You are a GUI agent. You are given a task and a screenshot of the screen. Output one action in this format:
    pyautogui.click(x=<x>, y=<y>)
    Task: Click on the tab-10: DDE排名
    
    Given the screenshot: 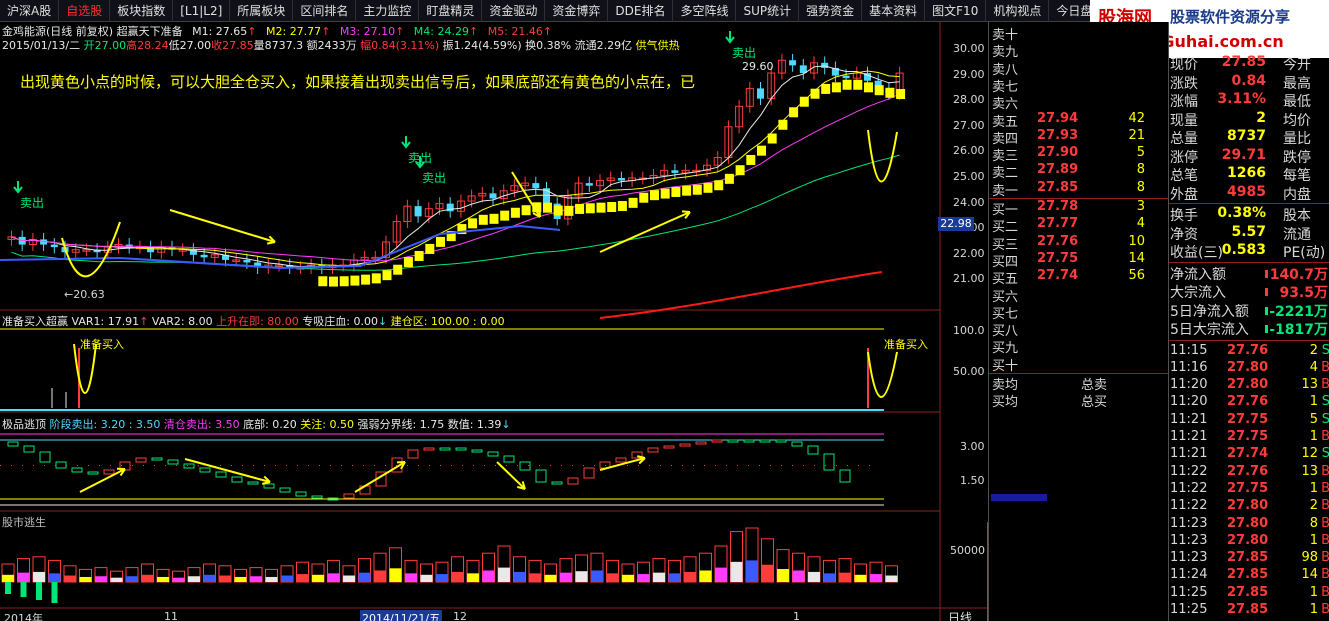 What is the action you would take?
    pyautogui.click(x=641, y=11)
    